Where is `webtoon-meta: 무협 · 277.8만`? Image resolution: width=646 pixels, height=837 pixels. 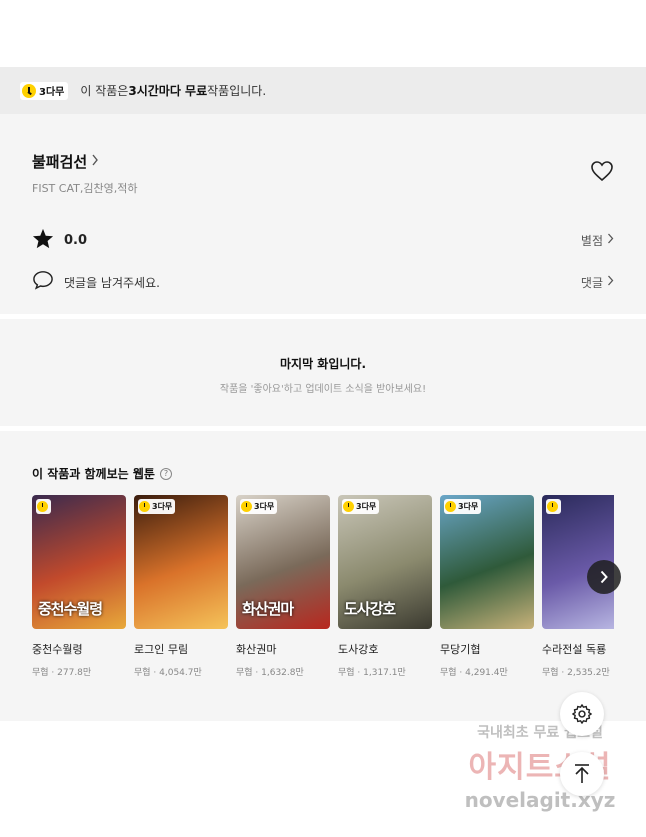
webtoon-meta: 무협 · 277.8만 is located at coordinates (62, 673).